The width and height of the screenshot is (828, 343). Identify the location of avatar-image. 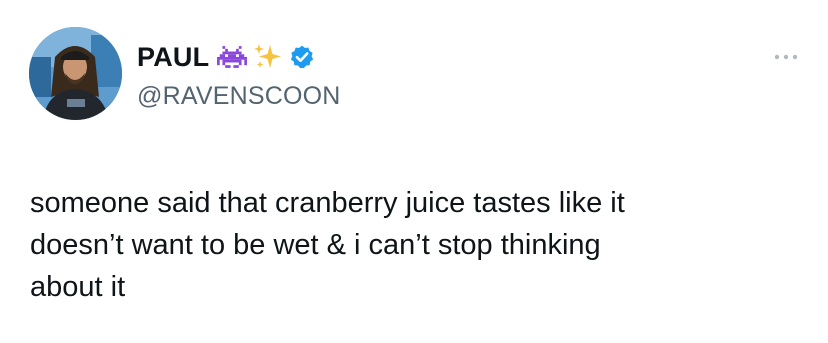
(75, 73).